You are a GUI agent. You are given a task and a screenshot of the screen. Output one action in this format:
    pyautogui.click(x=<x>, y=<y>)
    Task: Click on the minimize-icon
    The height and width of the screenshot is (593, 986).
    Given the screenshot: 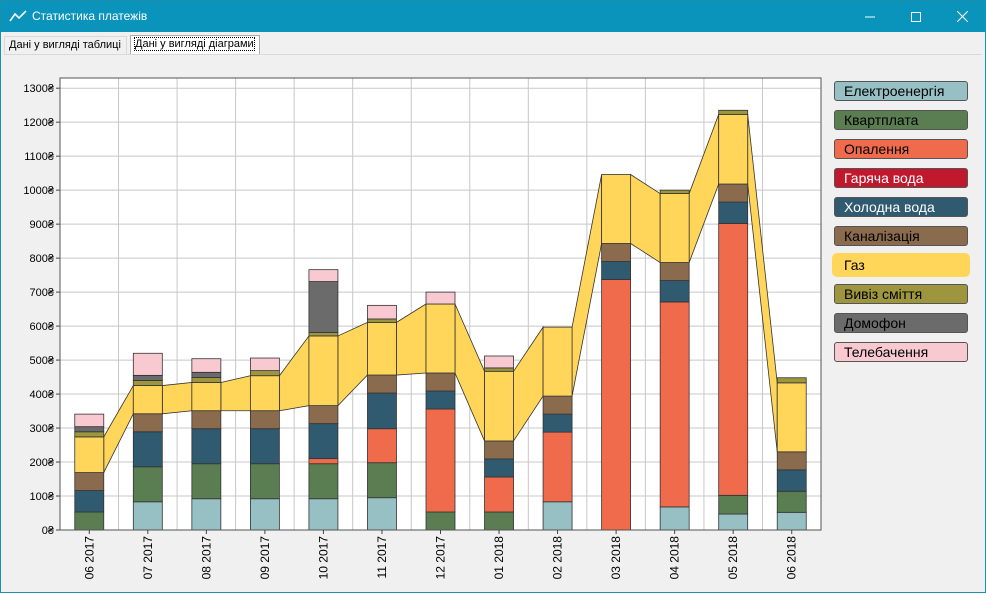 What is the action you would take?
    pyautogui.click(x=870, y=16)
    